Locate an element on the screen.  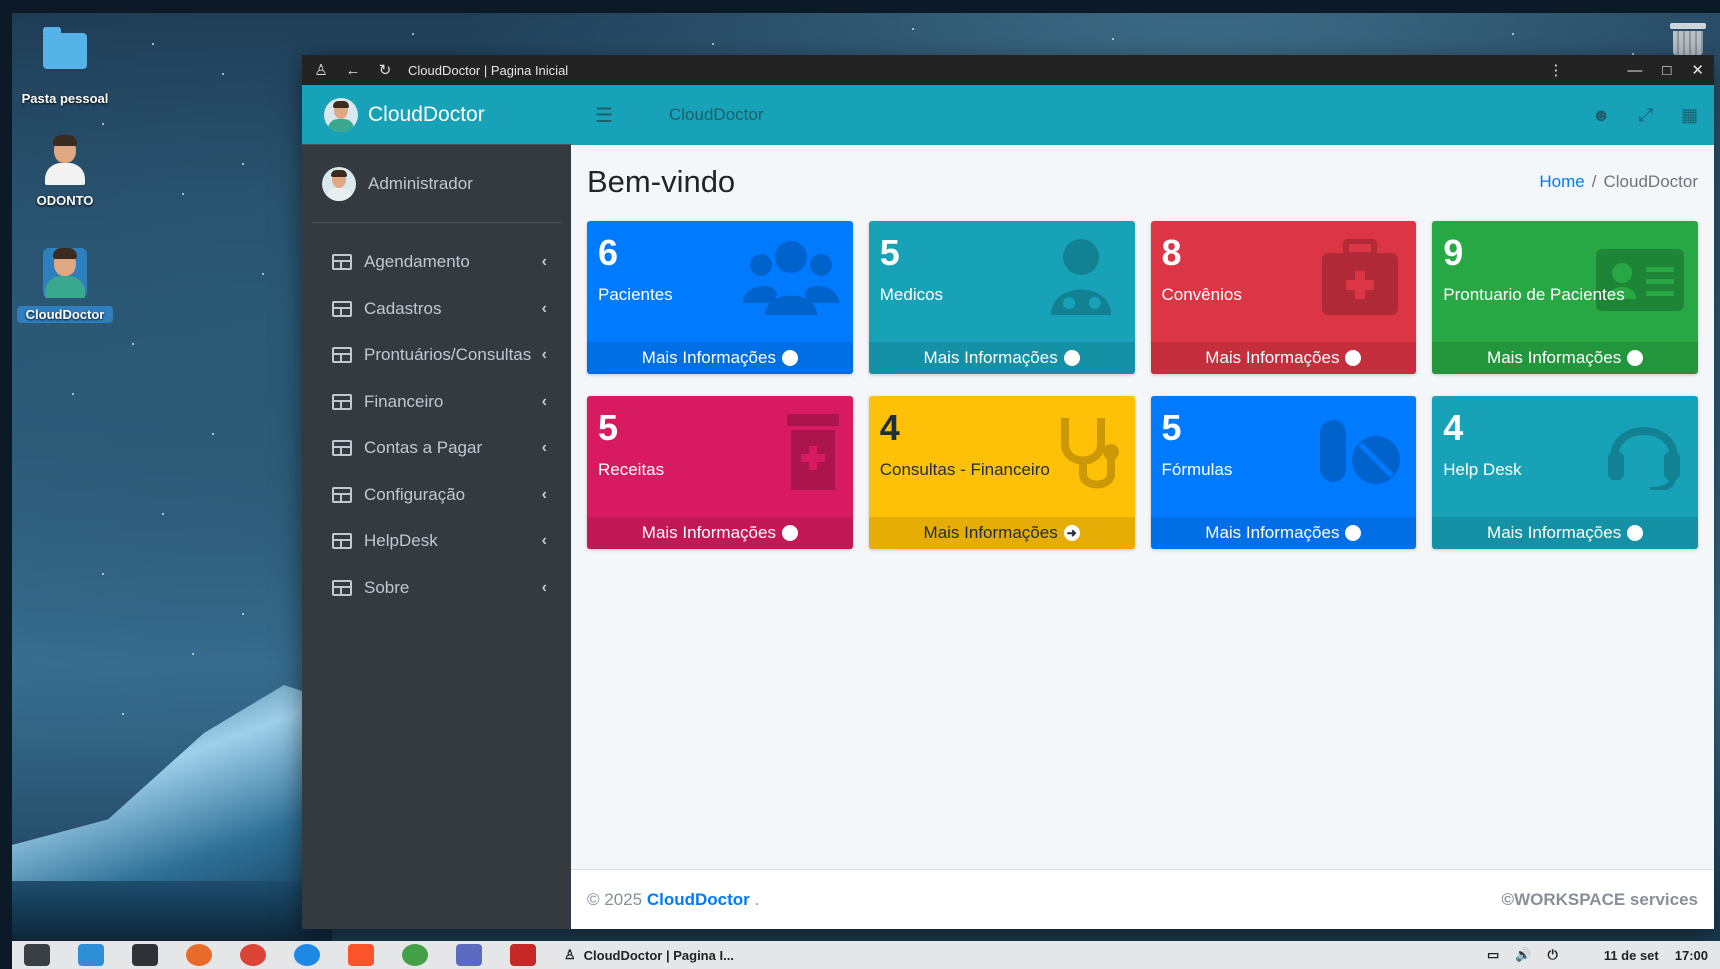
brand-link: CloudDoctor is located at coordinates (436, 115).